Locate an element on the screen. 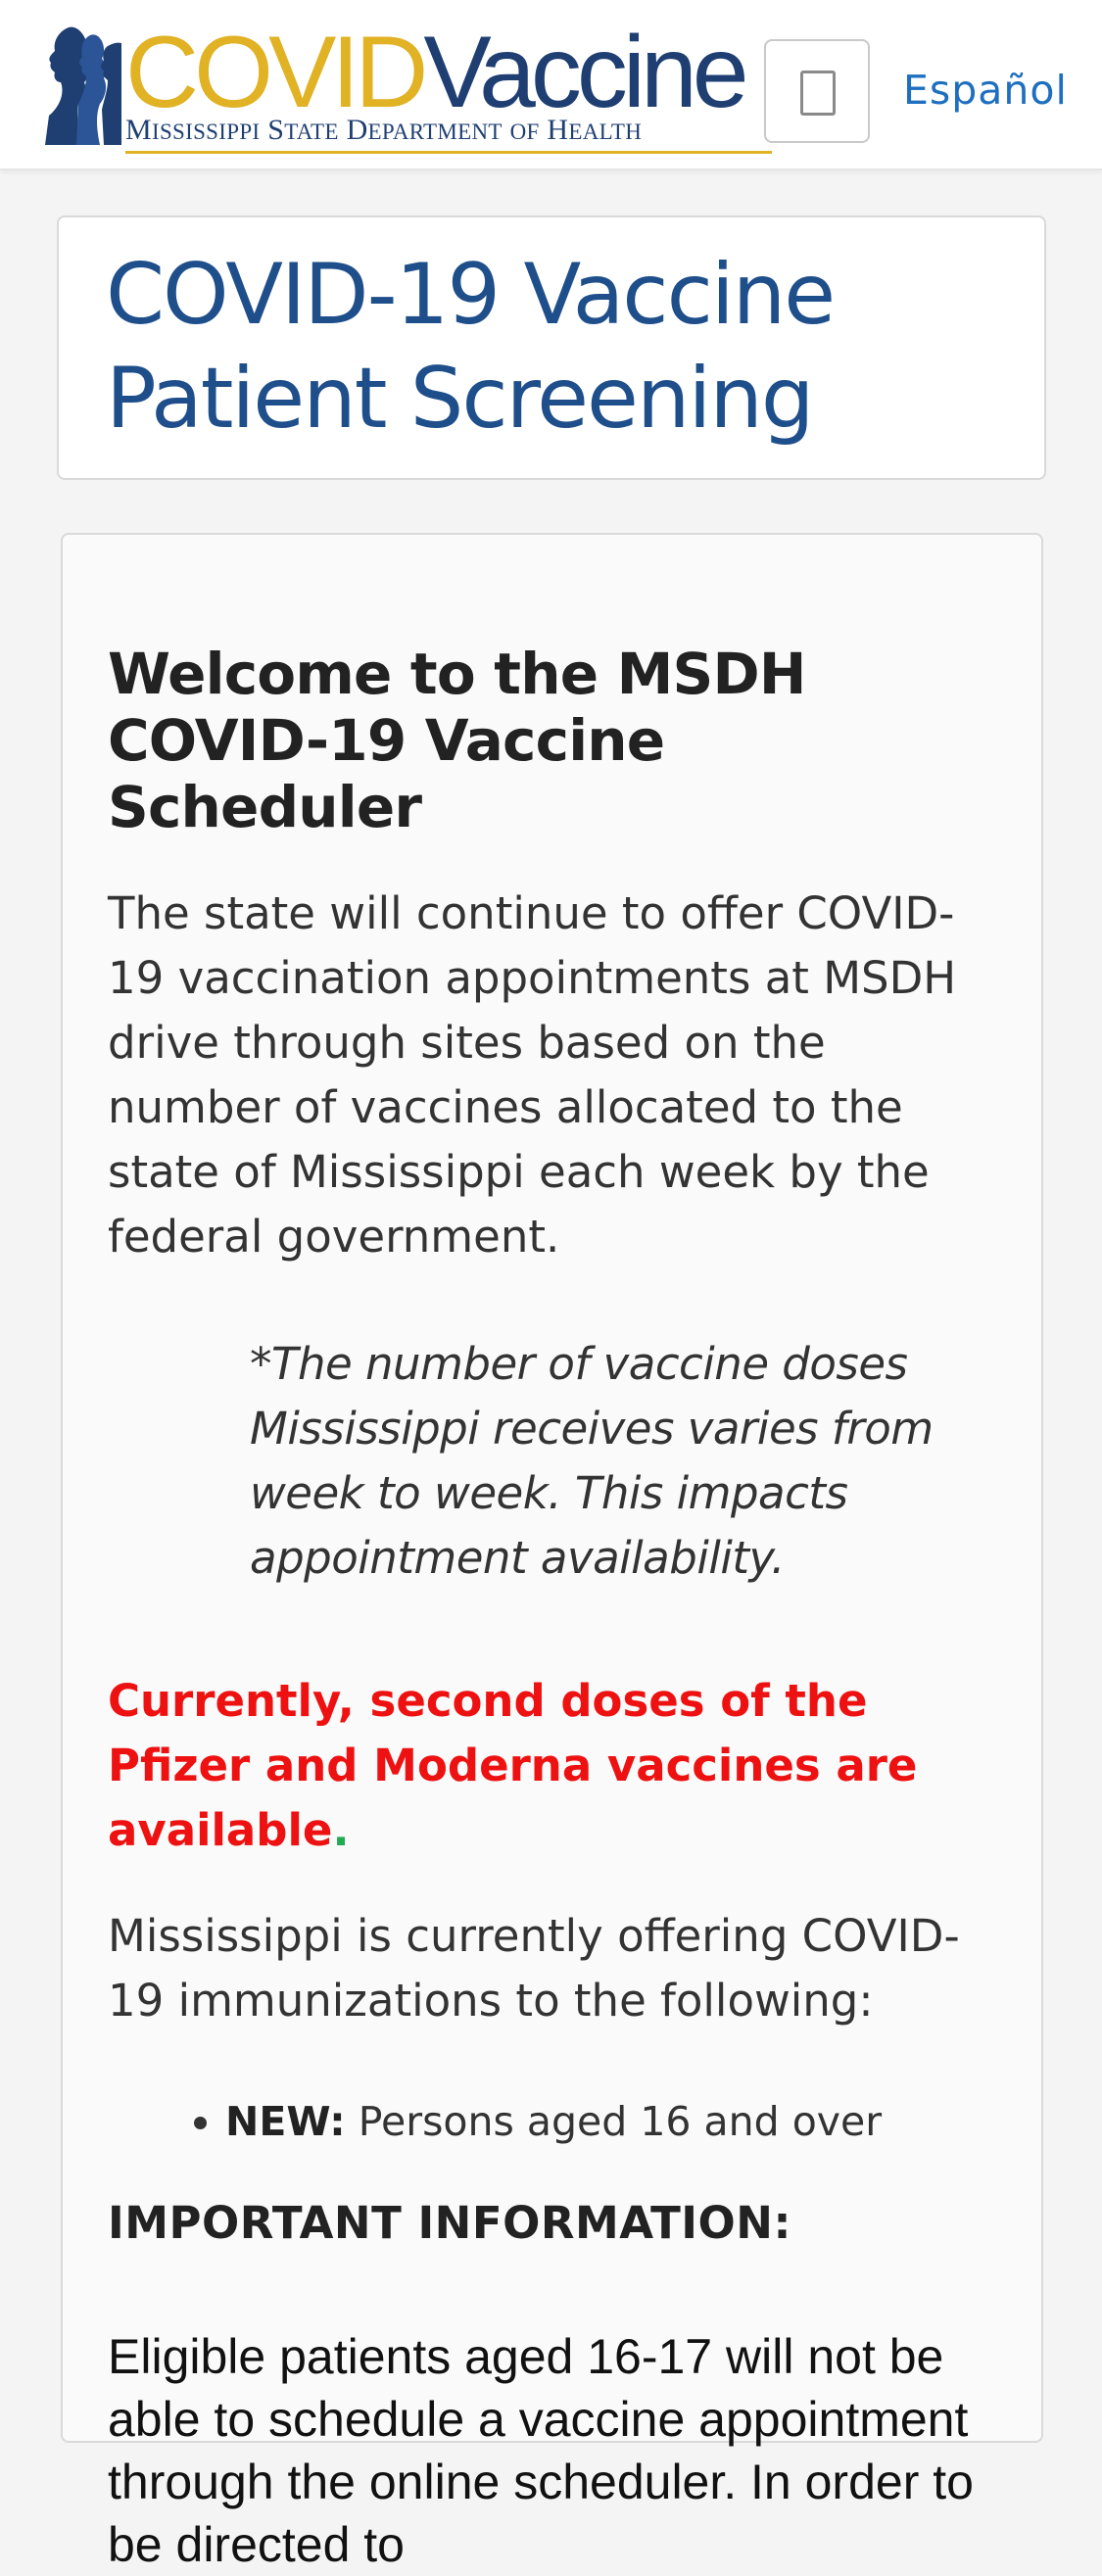 Image resolution: width=1102 pixels, height=2576 pixels. list-item: NEW: Persons aged 16 and over is located at coordinates (609, 2121).